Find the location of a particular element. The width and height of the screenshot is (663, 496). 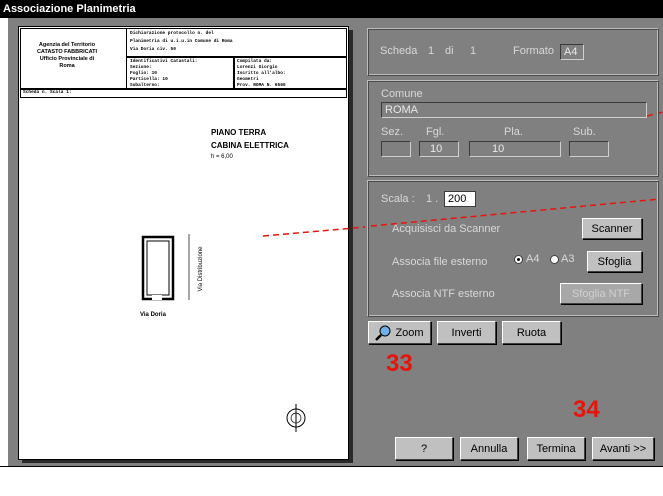

rotate-button: Ruota is located at coordinates (531, 332).